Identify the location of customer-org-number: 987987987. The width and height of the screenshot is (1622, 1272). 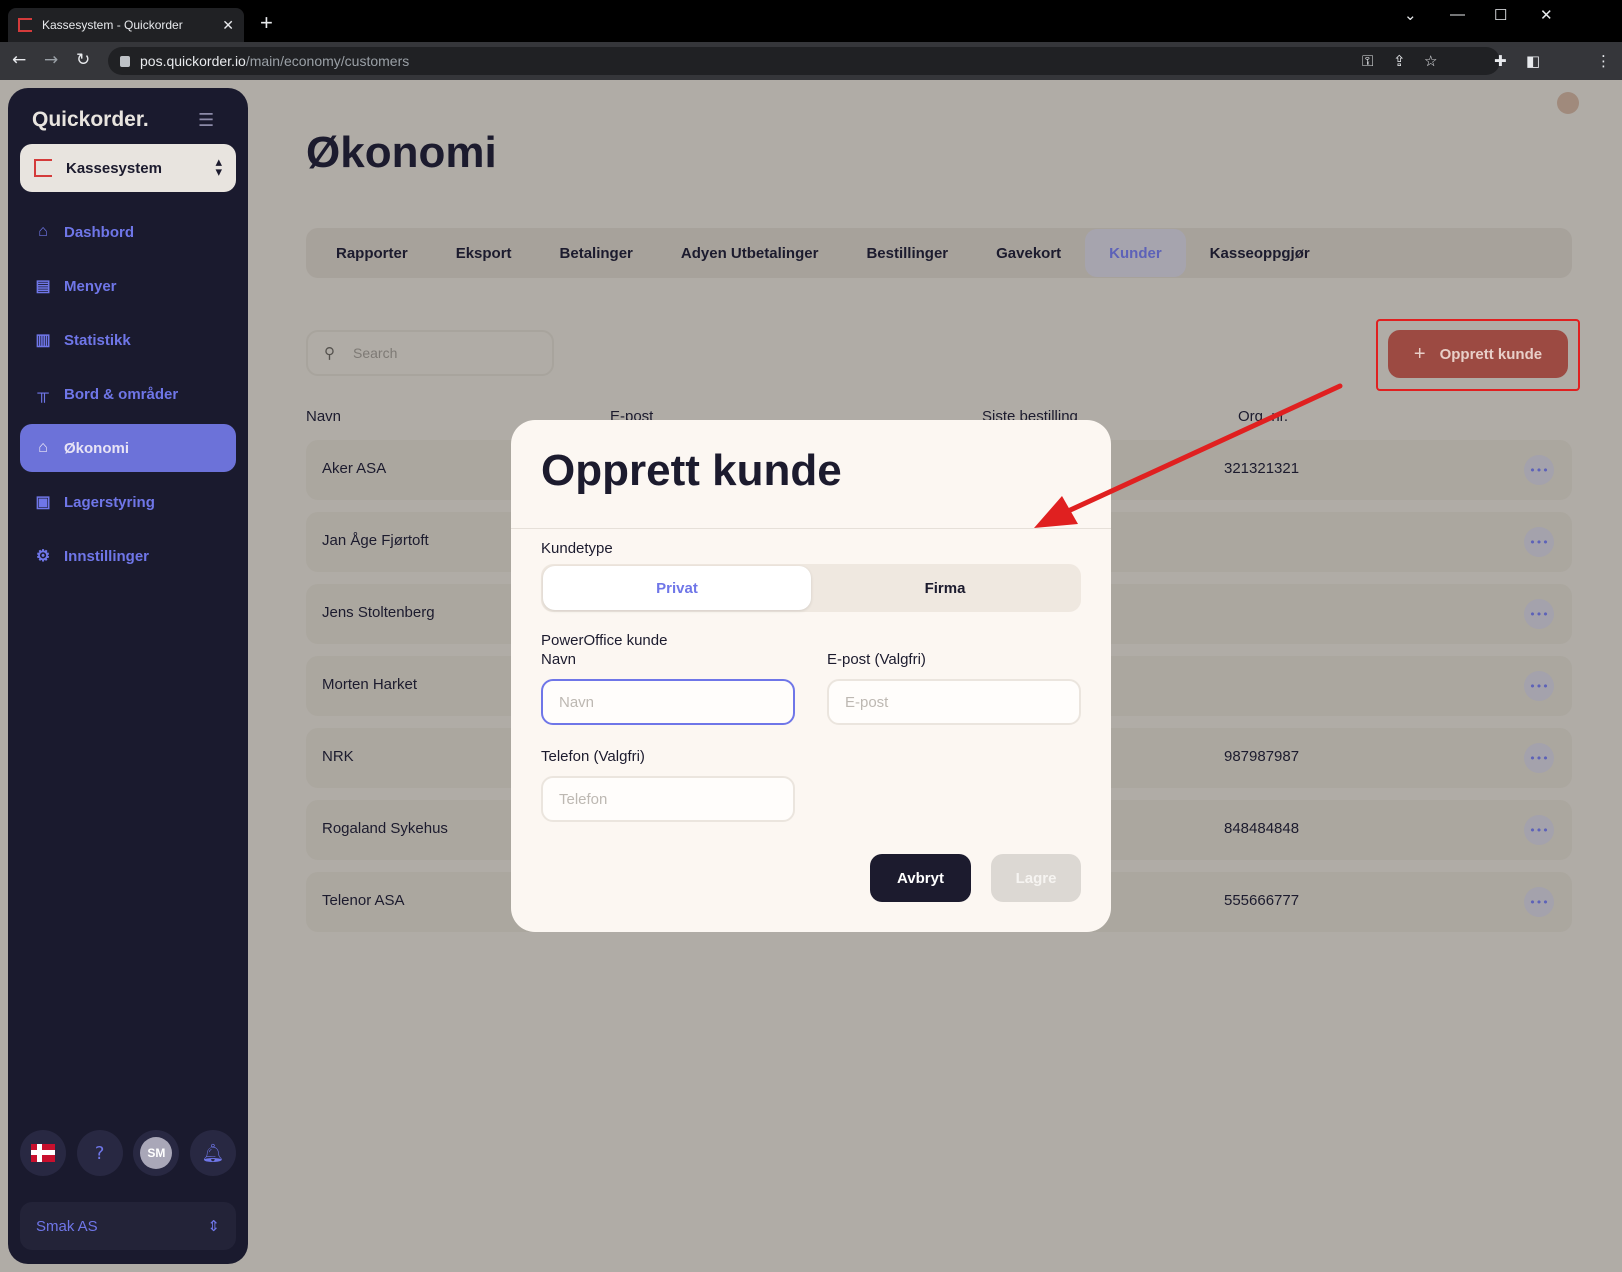
(1262, 756).